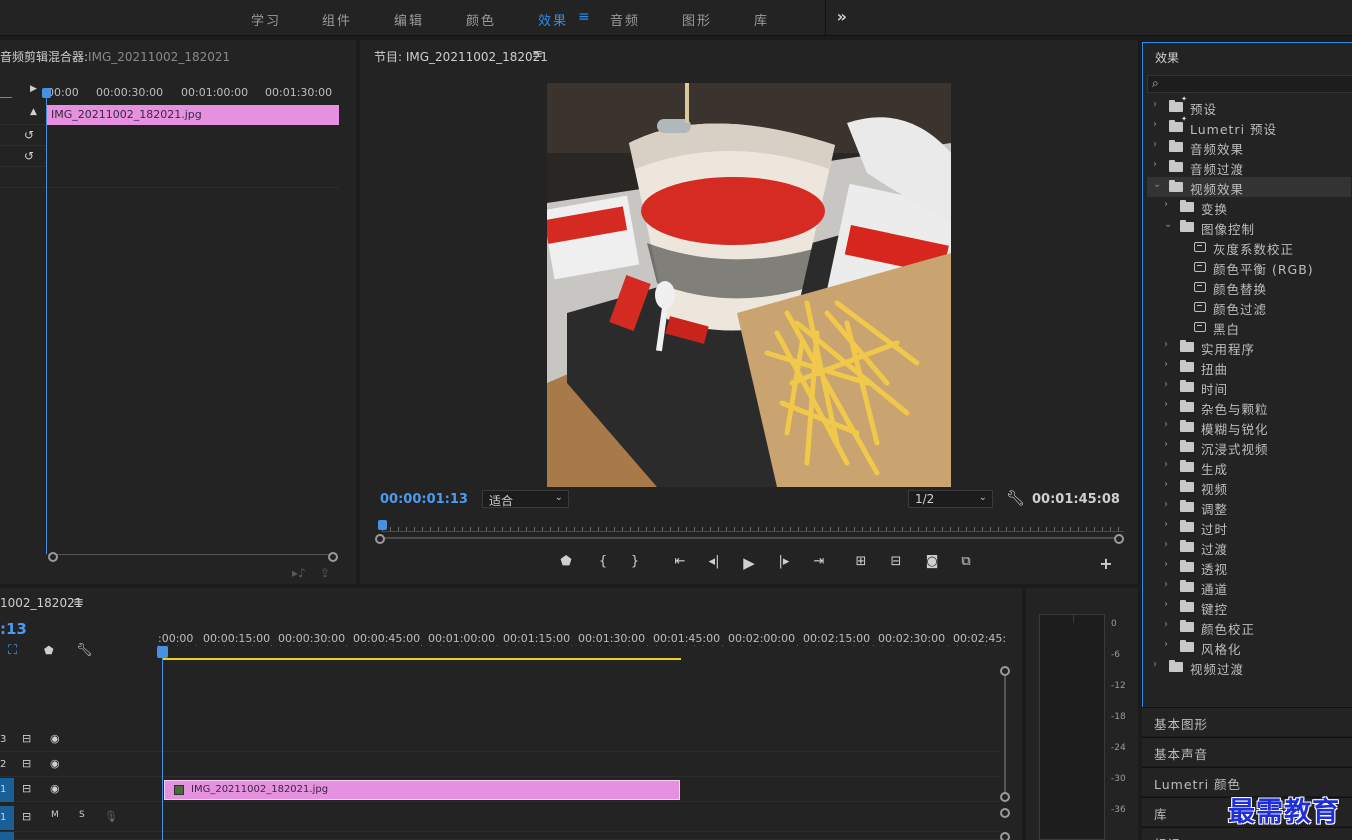 The width and height of the screenshot is (1352, 840). What do you see at coordinates (784, 561) in the screenshot?
I see `step-forward-icon: |▸` at bounding box center [784, 561].